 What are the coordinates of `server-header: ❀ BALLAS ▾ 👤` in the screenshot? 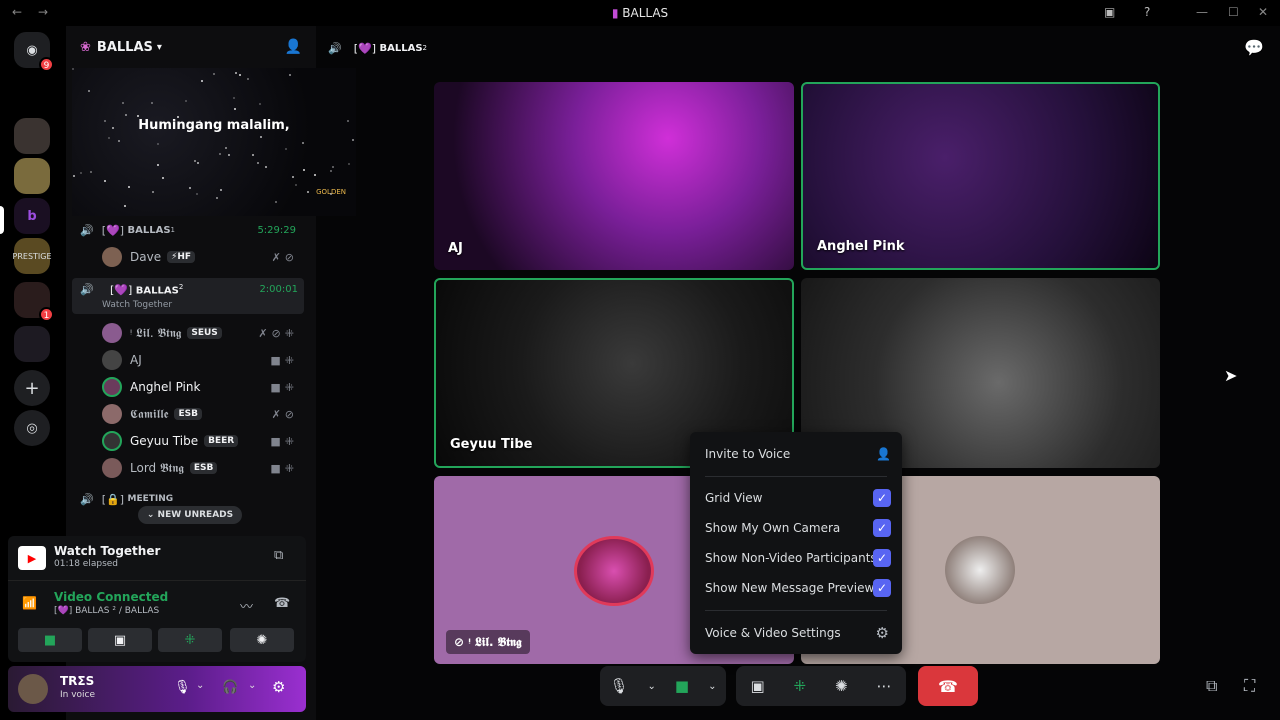 It's located at (191, 47).